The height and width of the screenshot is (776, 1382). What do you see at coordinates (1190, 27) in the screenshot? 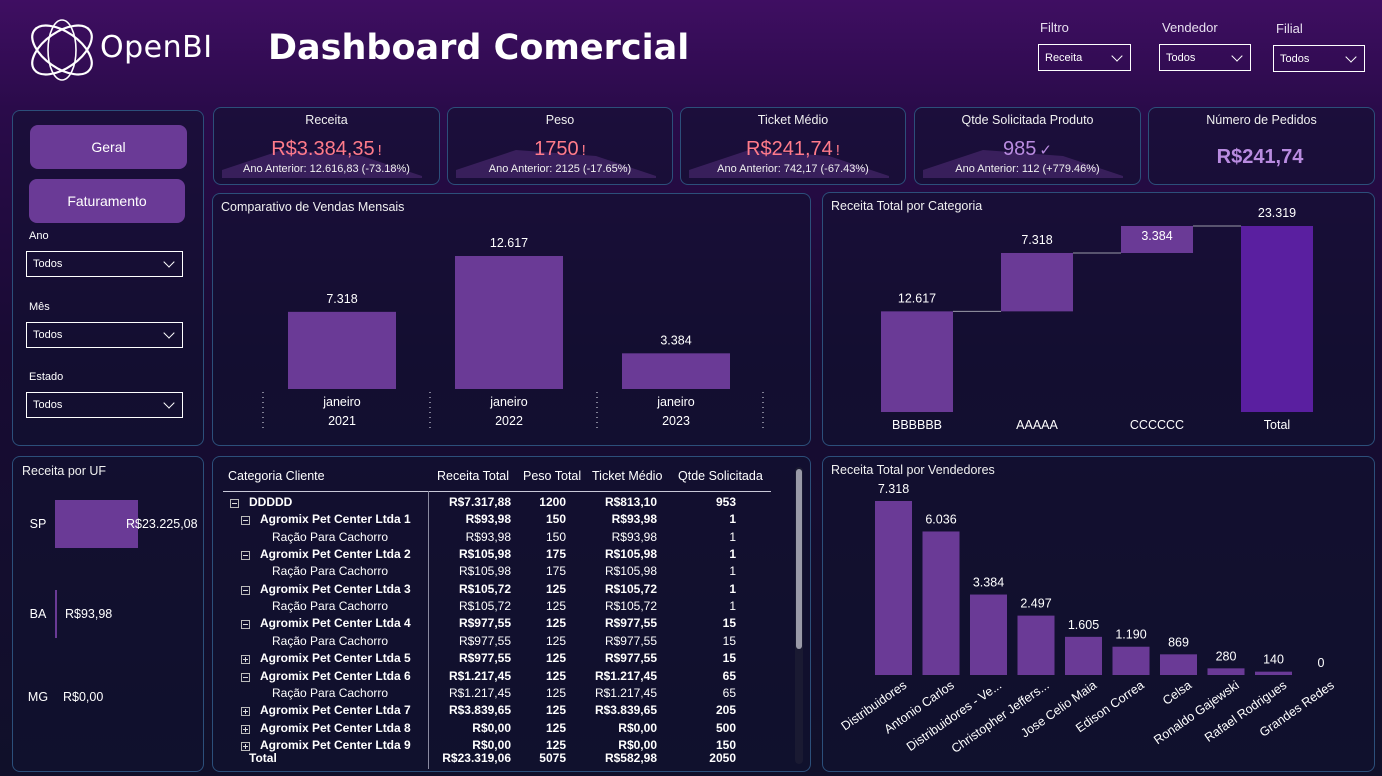
I see `filter-label-vendedor: Vendedor` at bounding box center [1190, 27].